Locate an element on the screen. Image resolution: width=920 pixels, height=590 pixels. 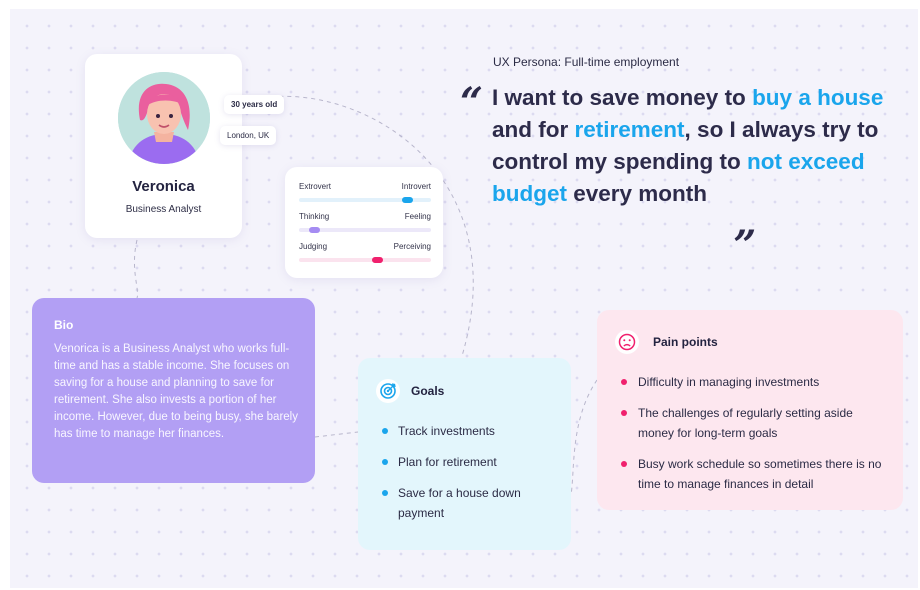
trait-judging-perceiving: Judging Perceiving is located at coordinates (365, 252).